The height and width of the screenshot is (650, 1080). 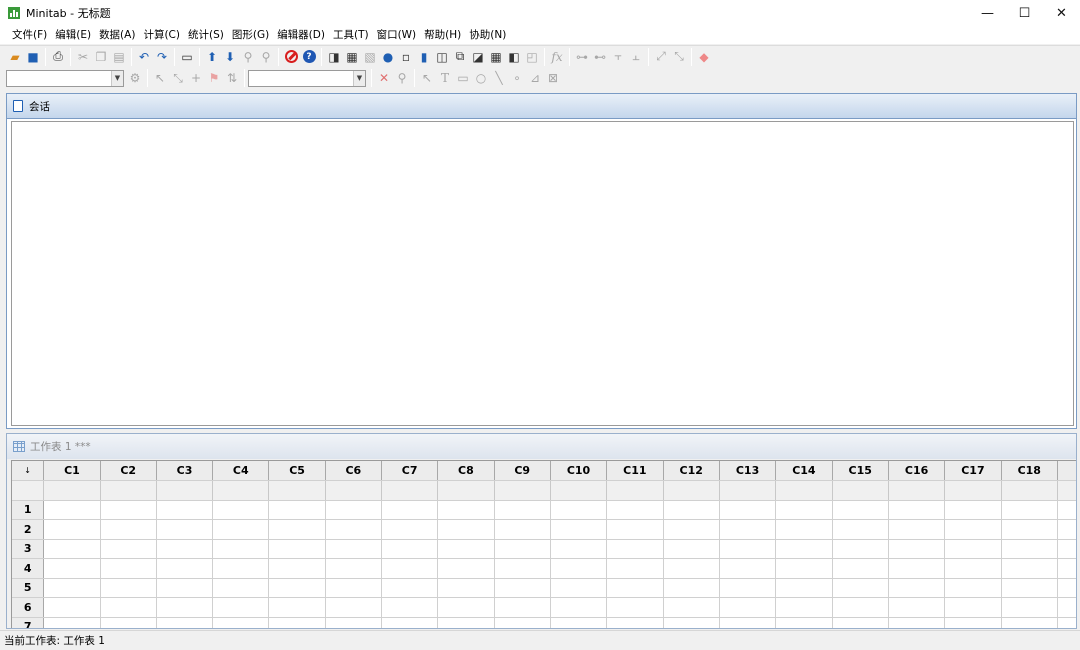 I want to click on row-header: 7, so click(x=28, y=622).